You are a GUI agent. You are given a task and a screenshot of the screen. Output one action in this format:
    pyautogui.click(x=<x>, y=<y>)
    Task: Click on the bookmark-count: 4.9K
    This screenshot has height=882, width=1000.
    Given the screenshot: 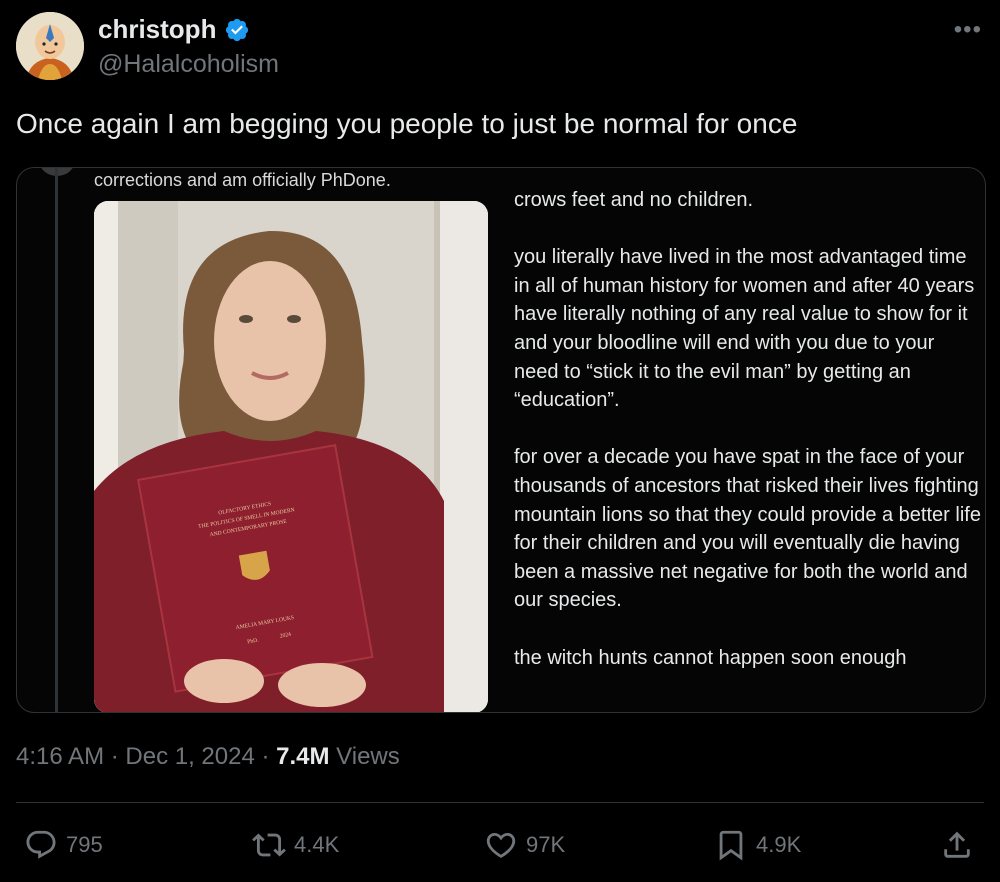 What is the action you would take?
    pyautogui.click(x=779, y=844)
    